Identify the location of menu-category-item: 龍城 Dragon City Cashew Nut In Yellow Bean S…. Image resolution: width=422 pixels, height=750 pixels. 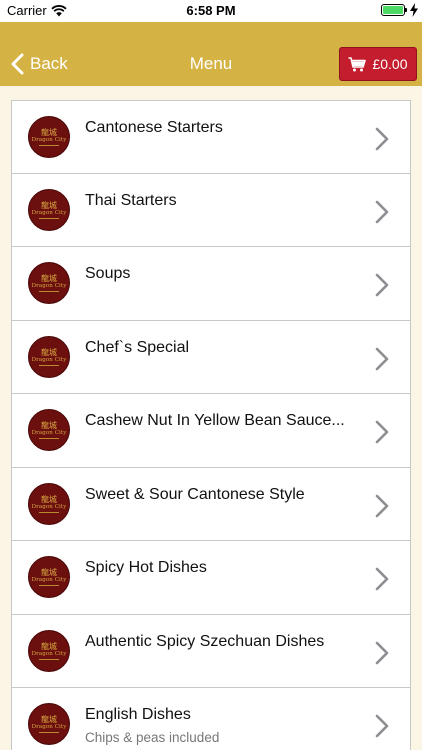
(211, 431).